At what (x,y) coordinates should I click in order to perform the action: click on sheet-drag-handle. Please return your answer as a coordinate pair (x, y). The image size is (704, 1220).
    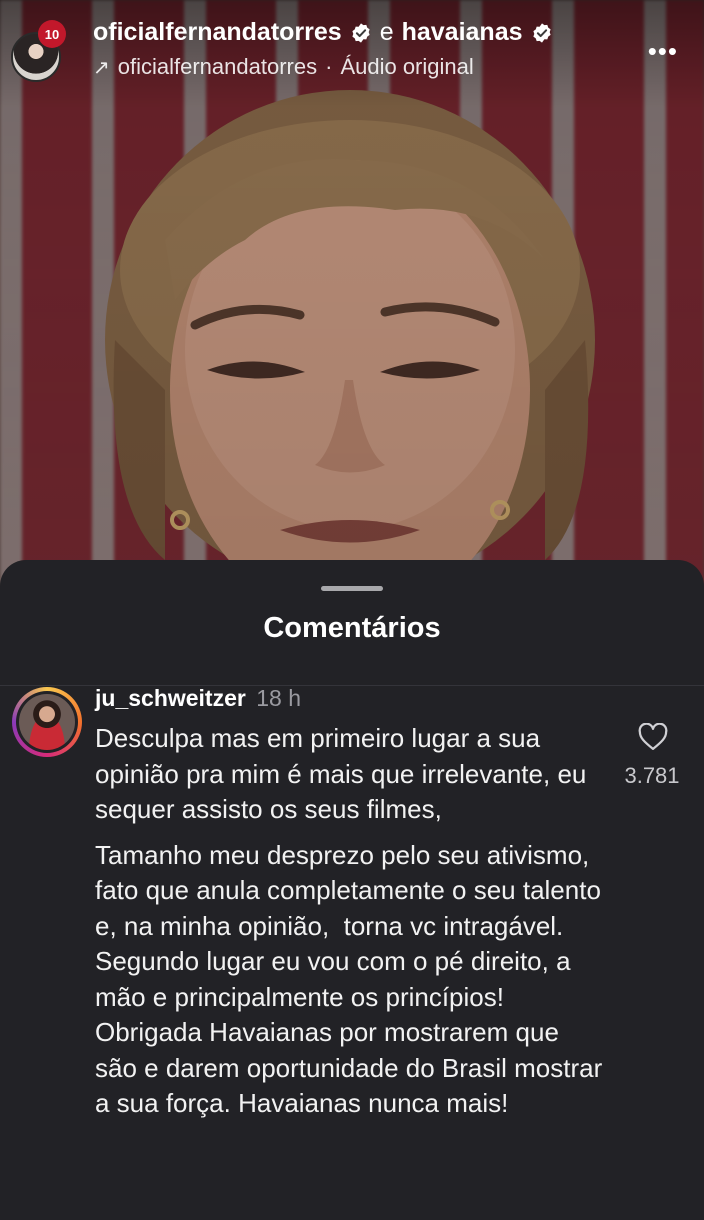
    Looking at the image, I should click on (352, 588).